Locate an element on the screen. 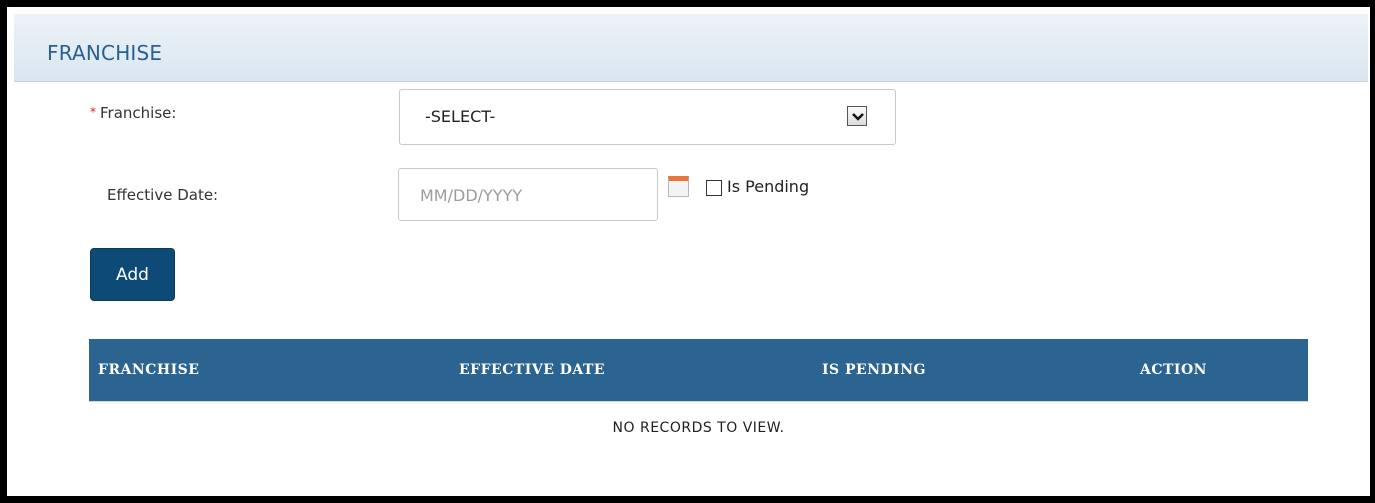 The image size is (1375, 503). is-pending-label: Is Pending is located at coordinates (768, 186).